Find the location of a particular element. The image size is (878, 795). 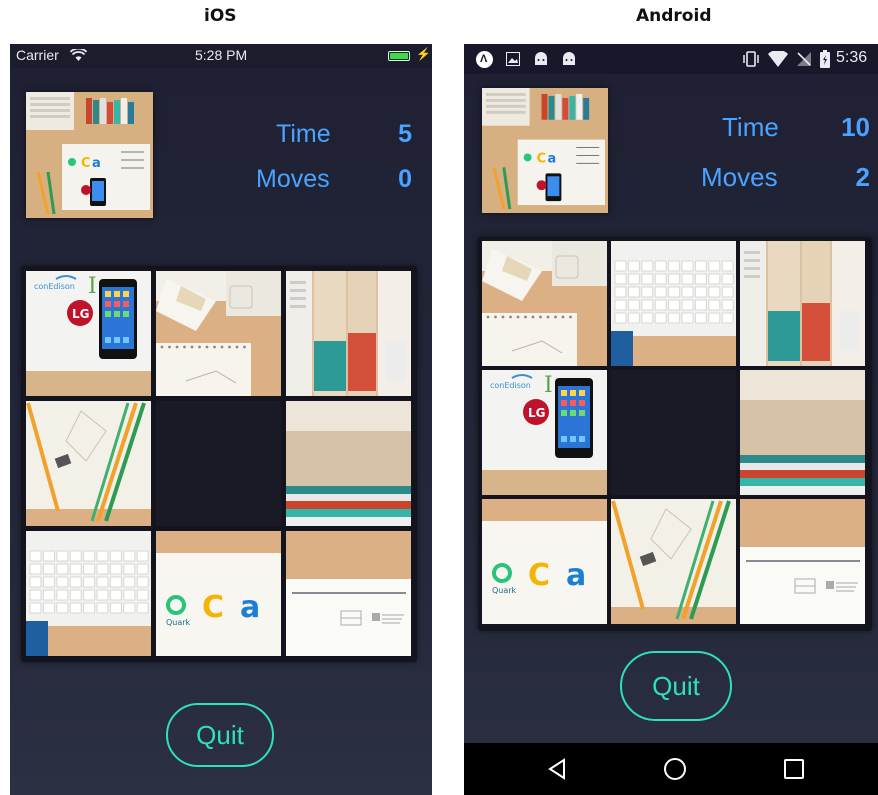

time-value: 10 is located at coordinates (855, 127).